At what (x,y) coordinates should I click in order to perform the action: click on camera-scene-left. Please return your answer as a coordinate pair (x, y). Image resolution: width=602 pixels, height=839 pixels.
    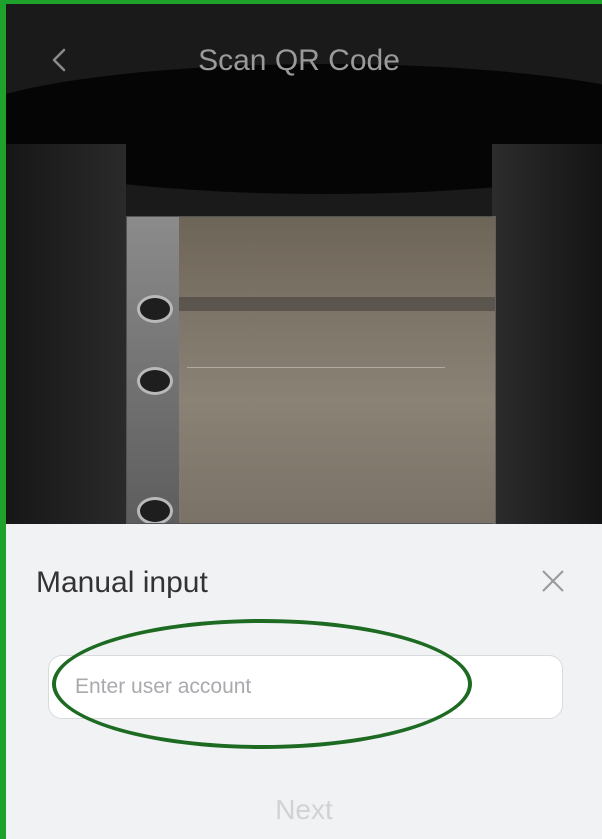
    Looking at the image, I should click on (66, 334).